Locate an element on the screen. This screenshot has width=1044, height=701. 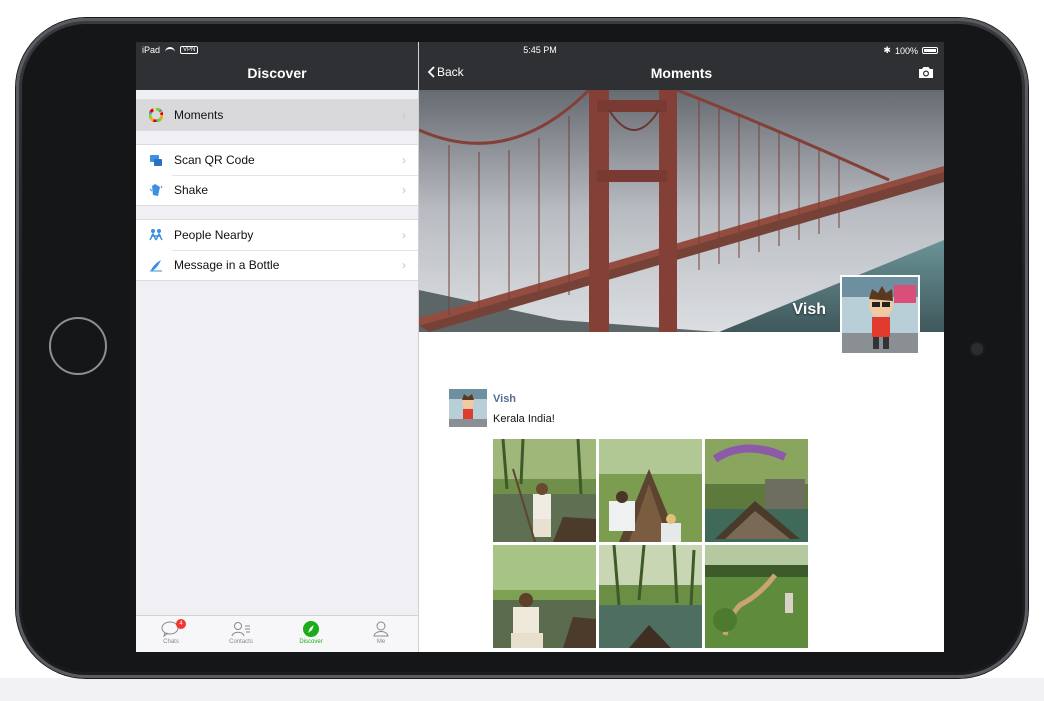
status-bar: iPad VPN 5:45 PM ✱ 100% is located at coordinates (540, 51).